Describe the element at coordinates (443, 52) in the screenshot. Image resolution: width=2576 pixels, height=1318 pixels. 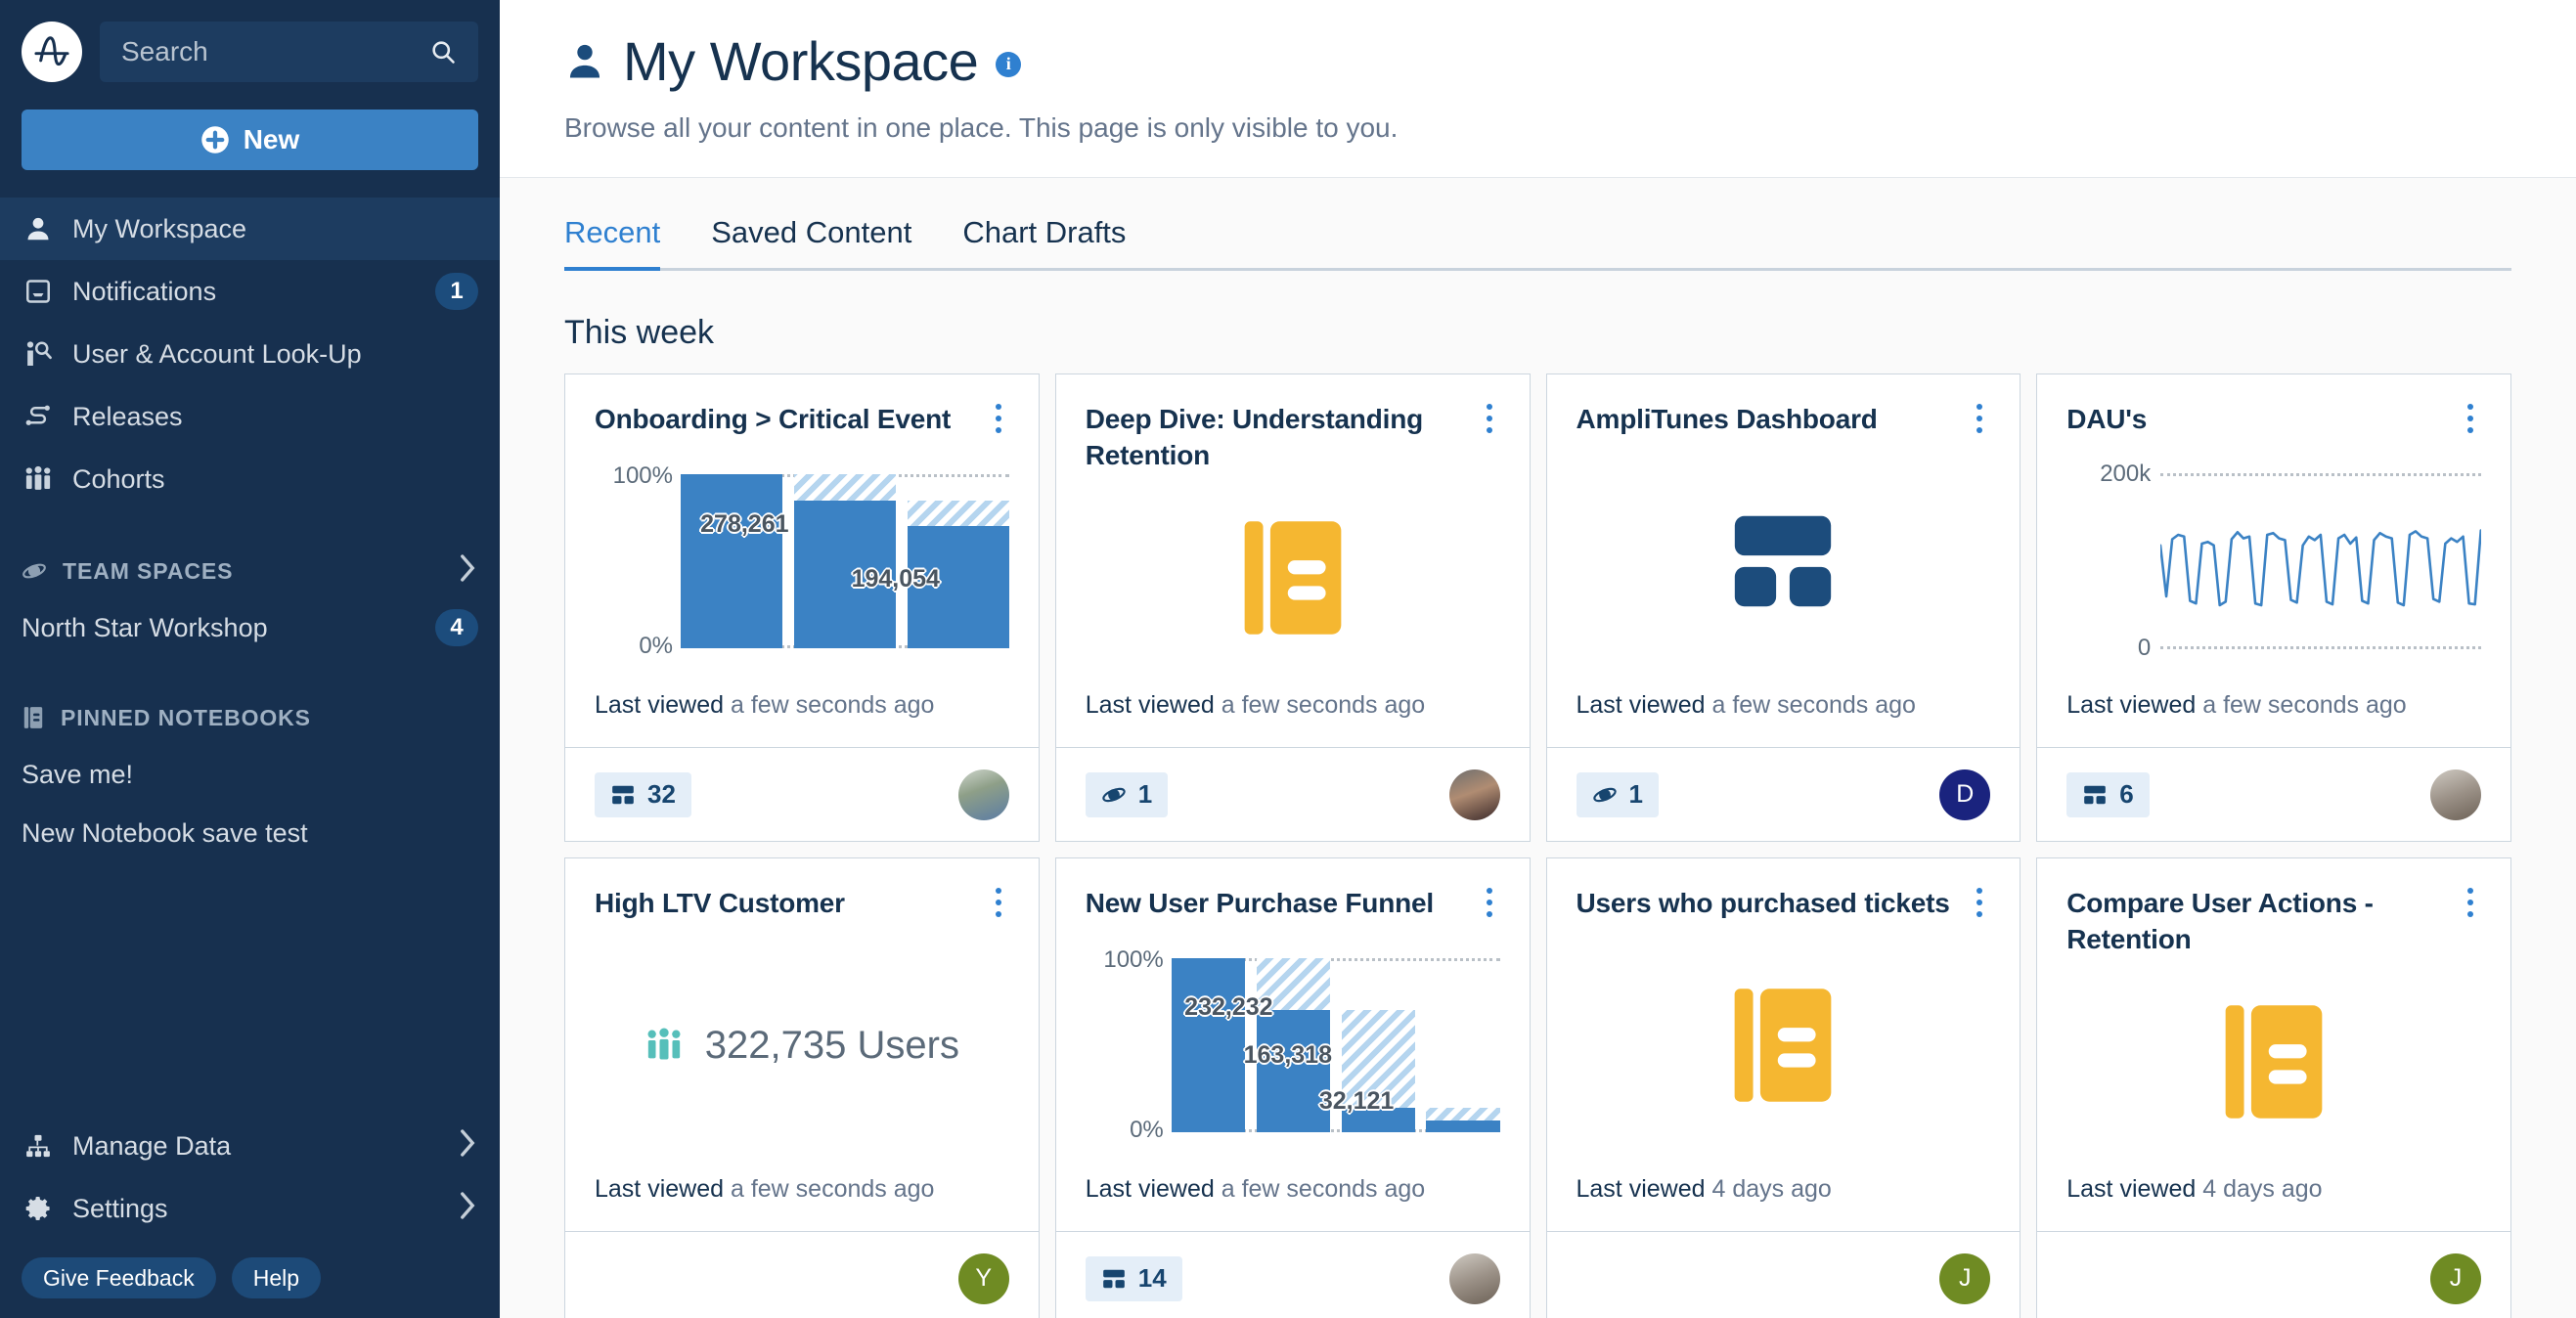
I see `search-icon` at that location.